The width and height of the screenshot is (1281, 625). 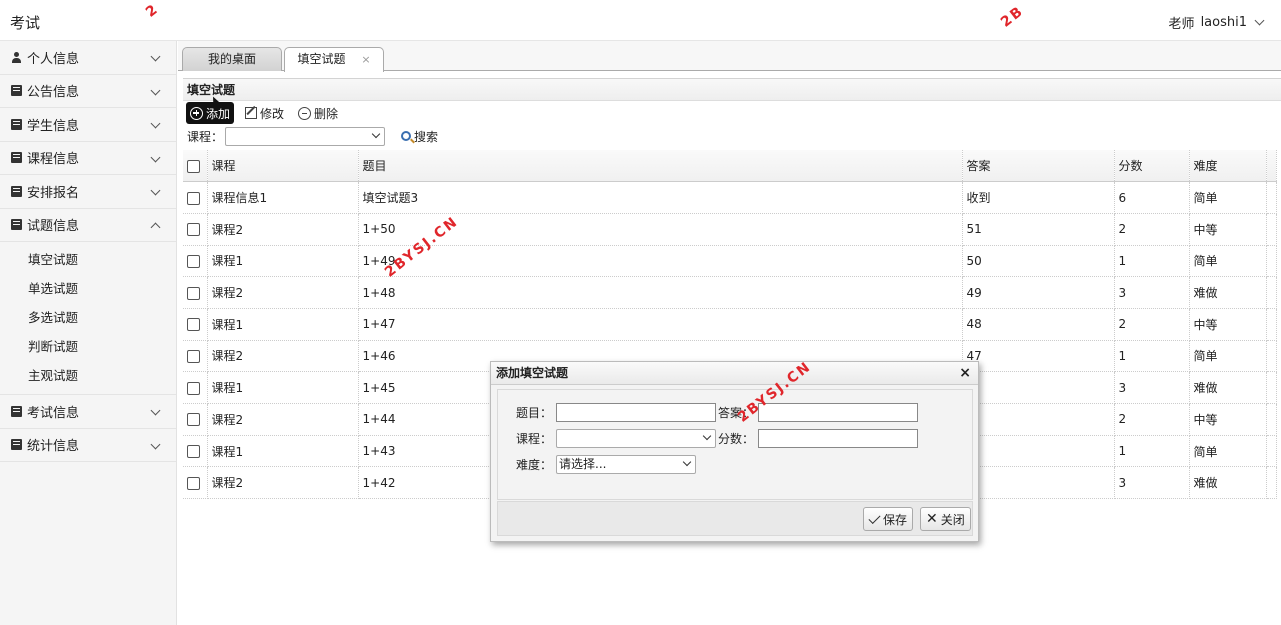 I want to click on select-all-cell, so click(x=195, y=166).